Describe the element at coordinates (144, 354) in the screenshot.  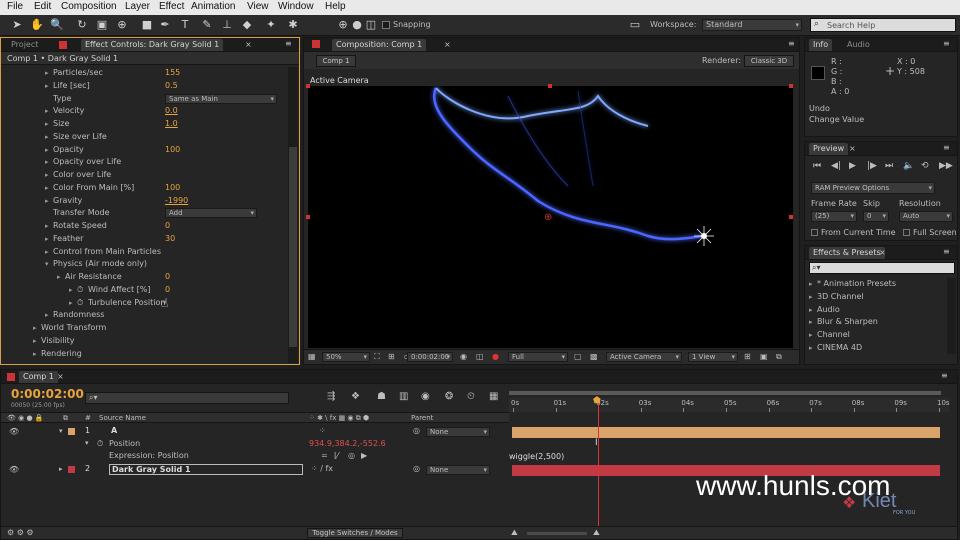
I see `effect-property-row: ▸ Rendering` at that location.